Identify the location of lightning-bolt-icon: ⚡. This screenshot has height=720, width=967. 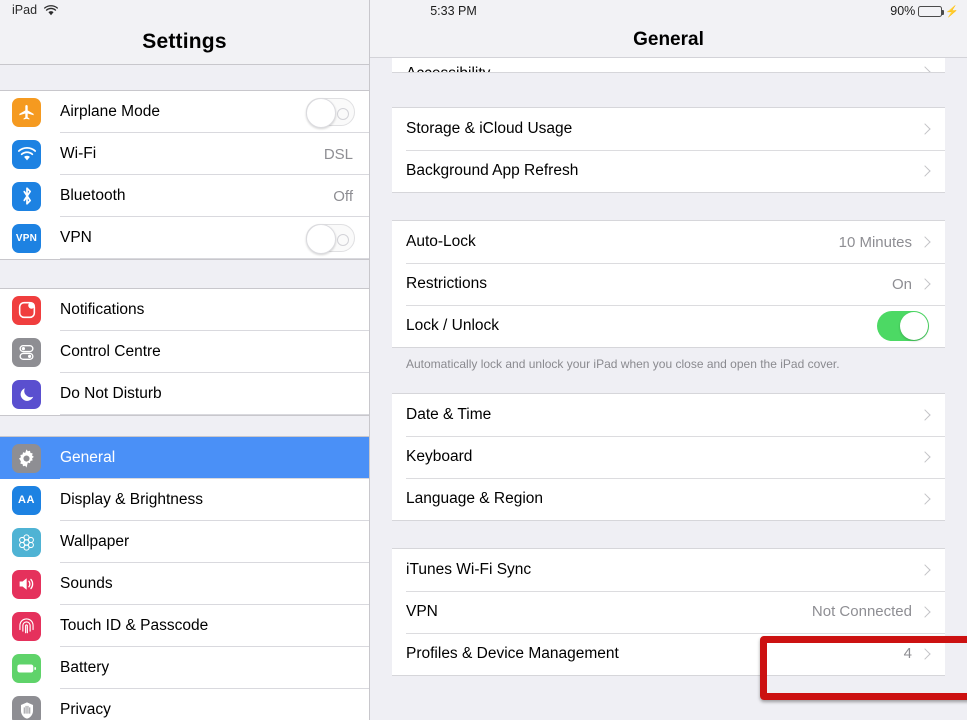
(952, 11).